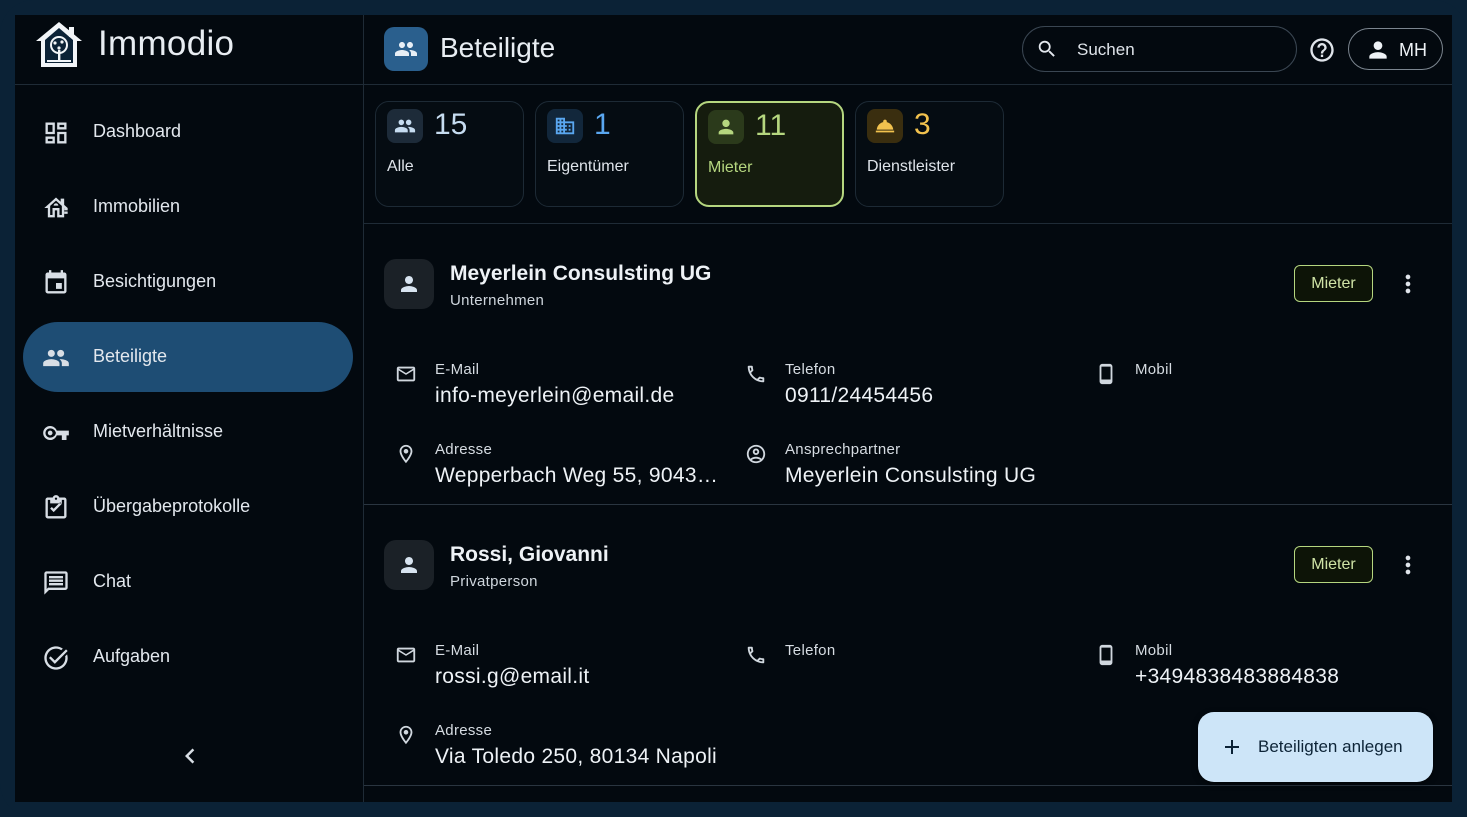 The width and height of the screenshot is (1467, 817). I want to click on service-bell-icon, so click(885, 126).